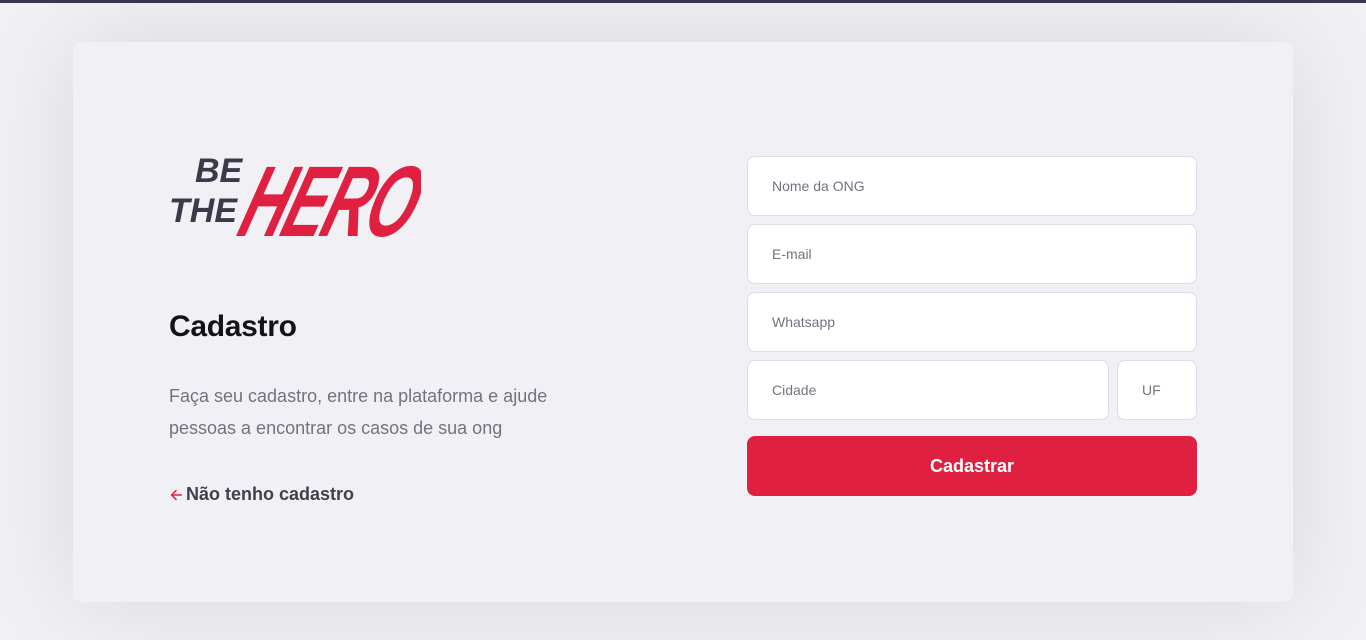  Describe the element at coordinates (972, 466) in the screenshot. I see `register-button: Cadastrar` at that location.